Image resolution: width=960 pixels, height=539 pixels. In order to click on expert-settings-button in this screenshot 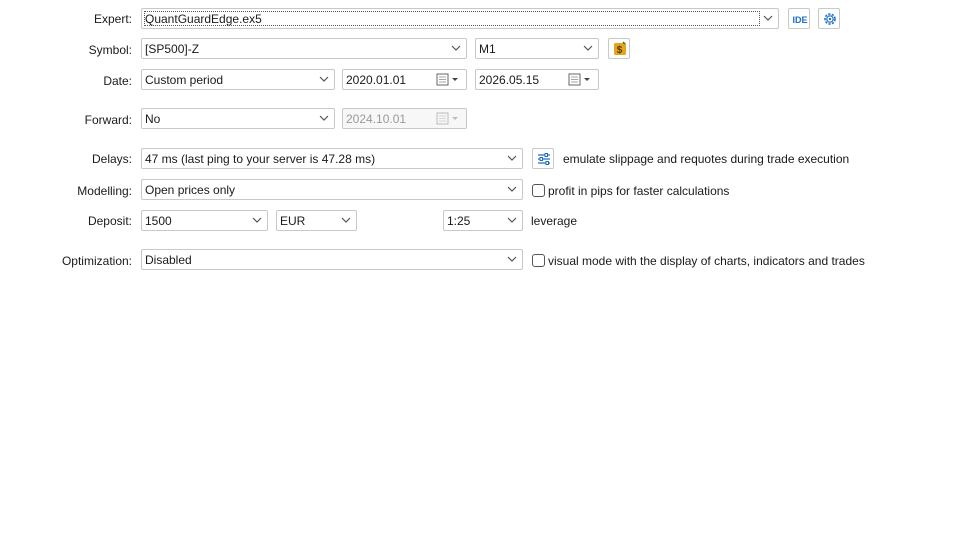, I will do `click(829, 18)`.